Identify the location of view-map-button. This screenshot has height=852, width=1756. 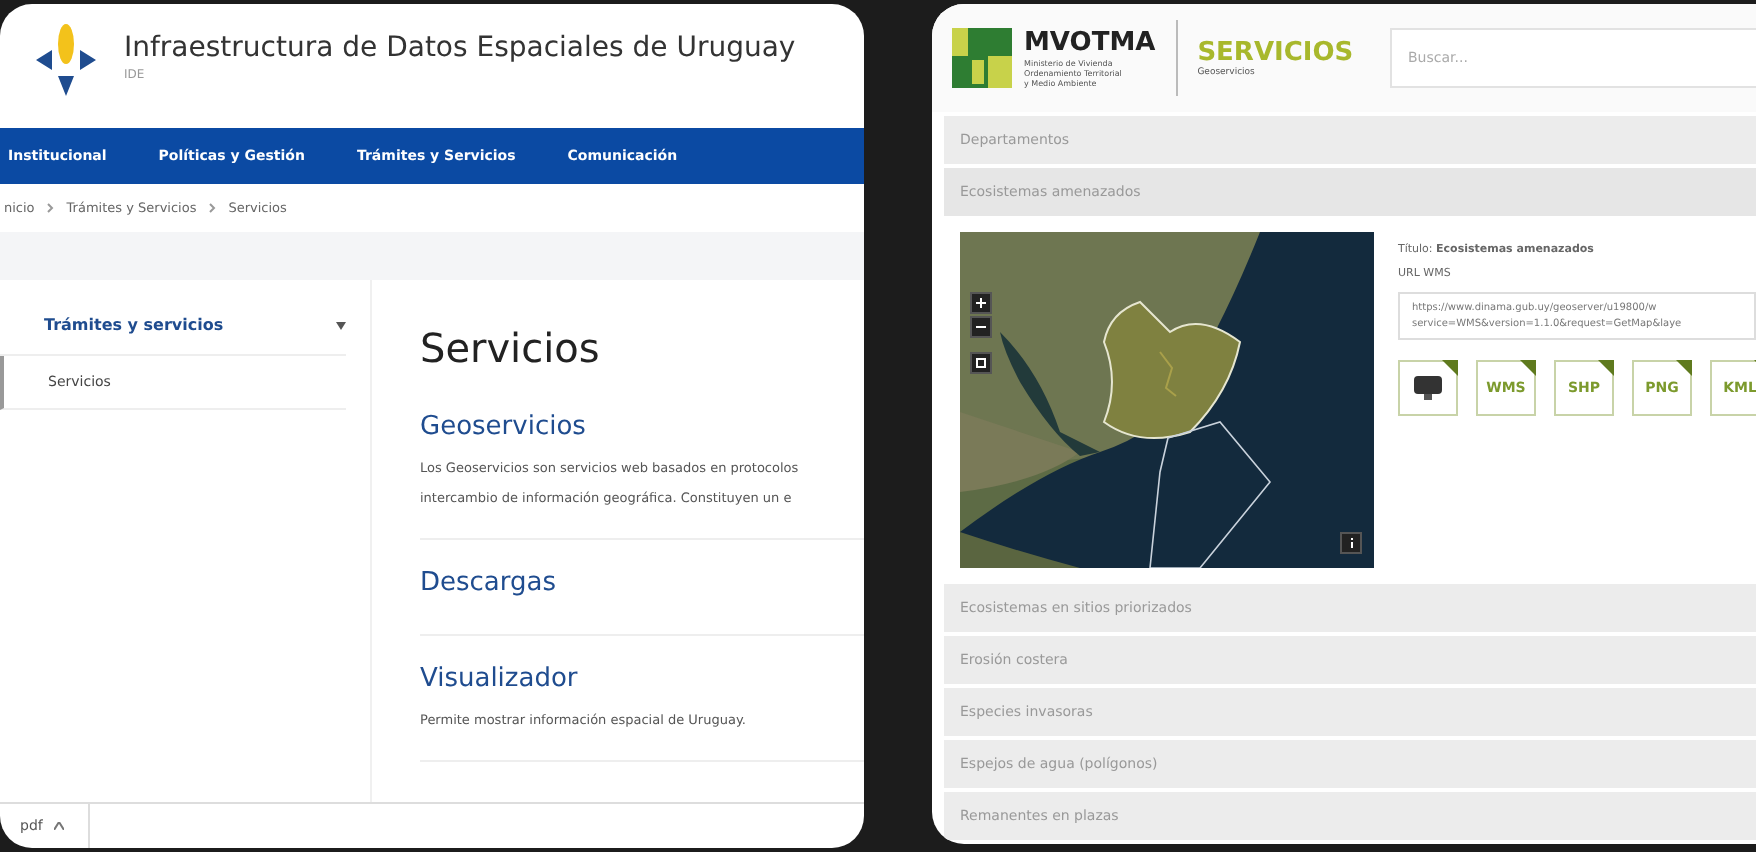
(1428, 388).